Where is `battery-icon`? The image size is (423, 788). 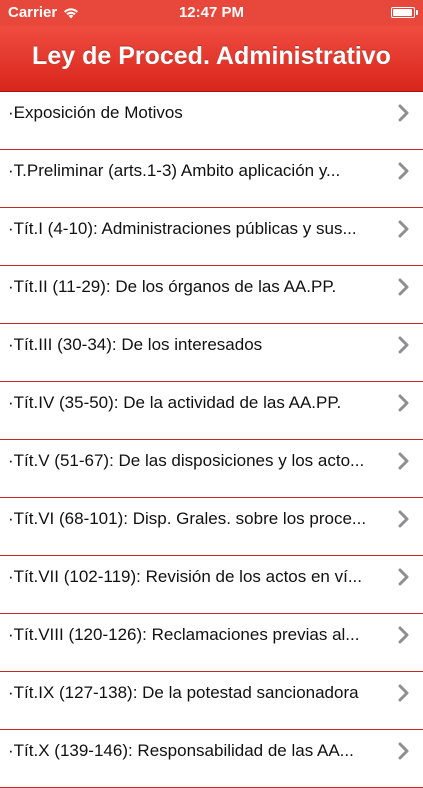
battery-icon is located at coordinates (404, 12).